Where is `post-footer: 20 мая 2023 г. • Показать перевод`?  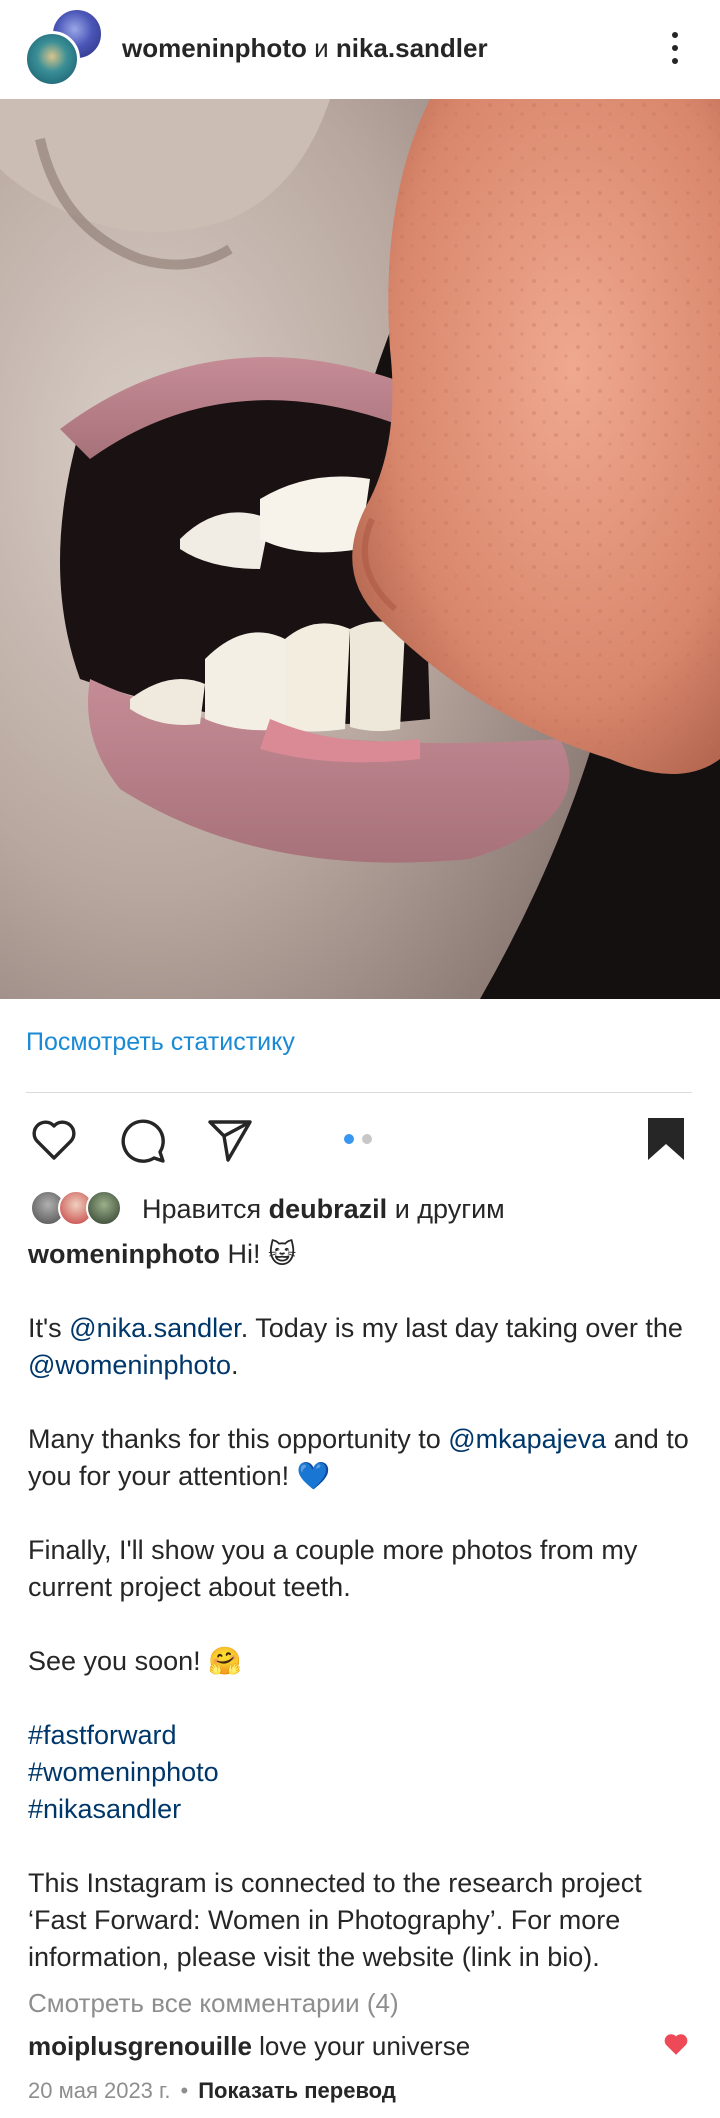 post-footer: 20 мая 2023 г. • Показать перевод is located at coordinates (212, 2091).